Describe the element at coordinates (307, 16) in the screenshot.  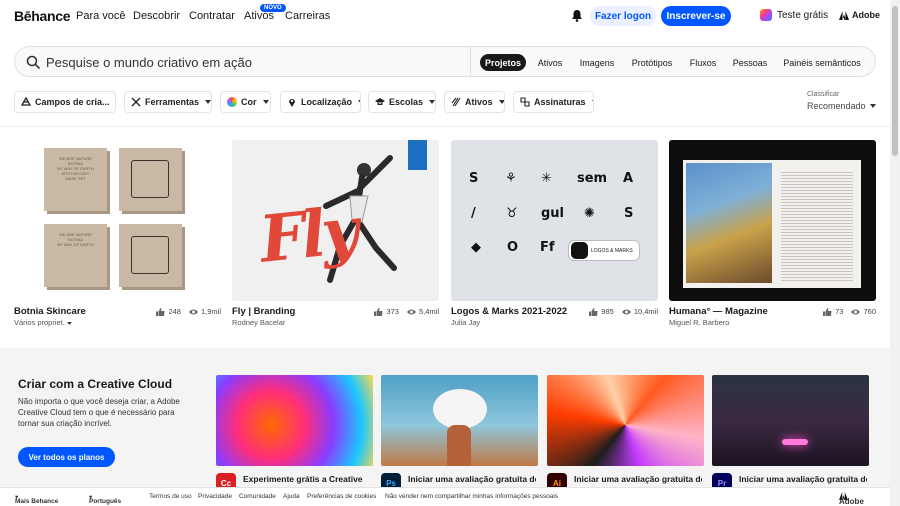
I see `nav-link-careers: Carreiras` at that location.